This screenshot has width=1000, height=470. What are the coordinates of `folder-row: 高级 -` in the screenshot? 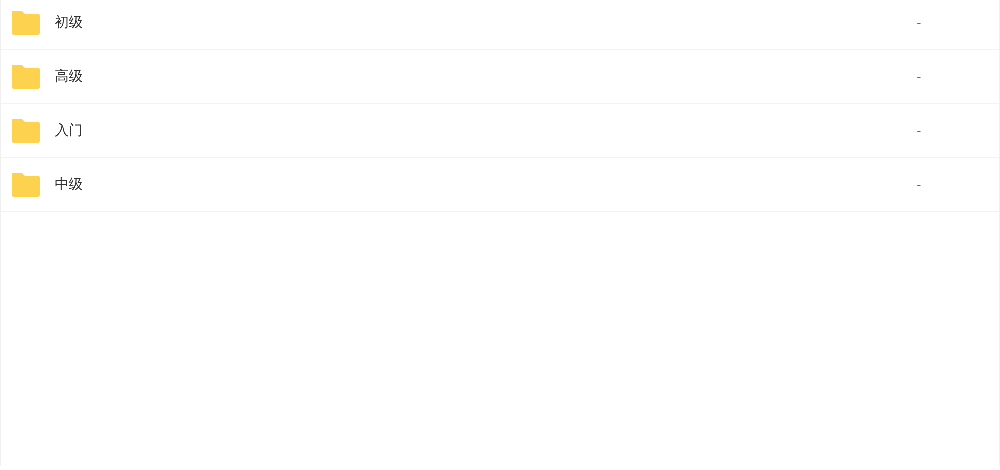 It's located at (500, 77).